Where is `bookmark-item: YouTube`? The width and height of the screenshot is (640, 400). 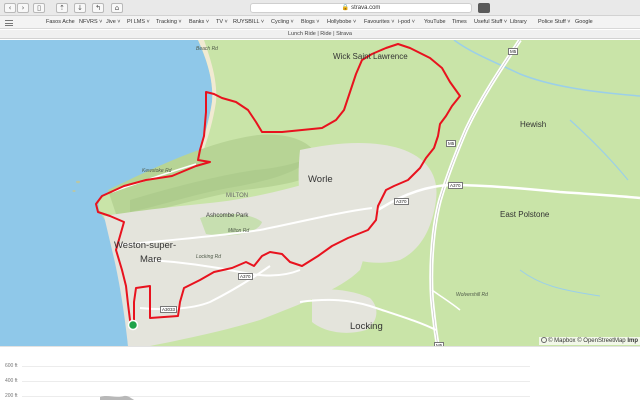
bookmark-item: YouTube is located at coordinates (435, 22).